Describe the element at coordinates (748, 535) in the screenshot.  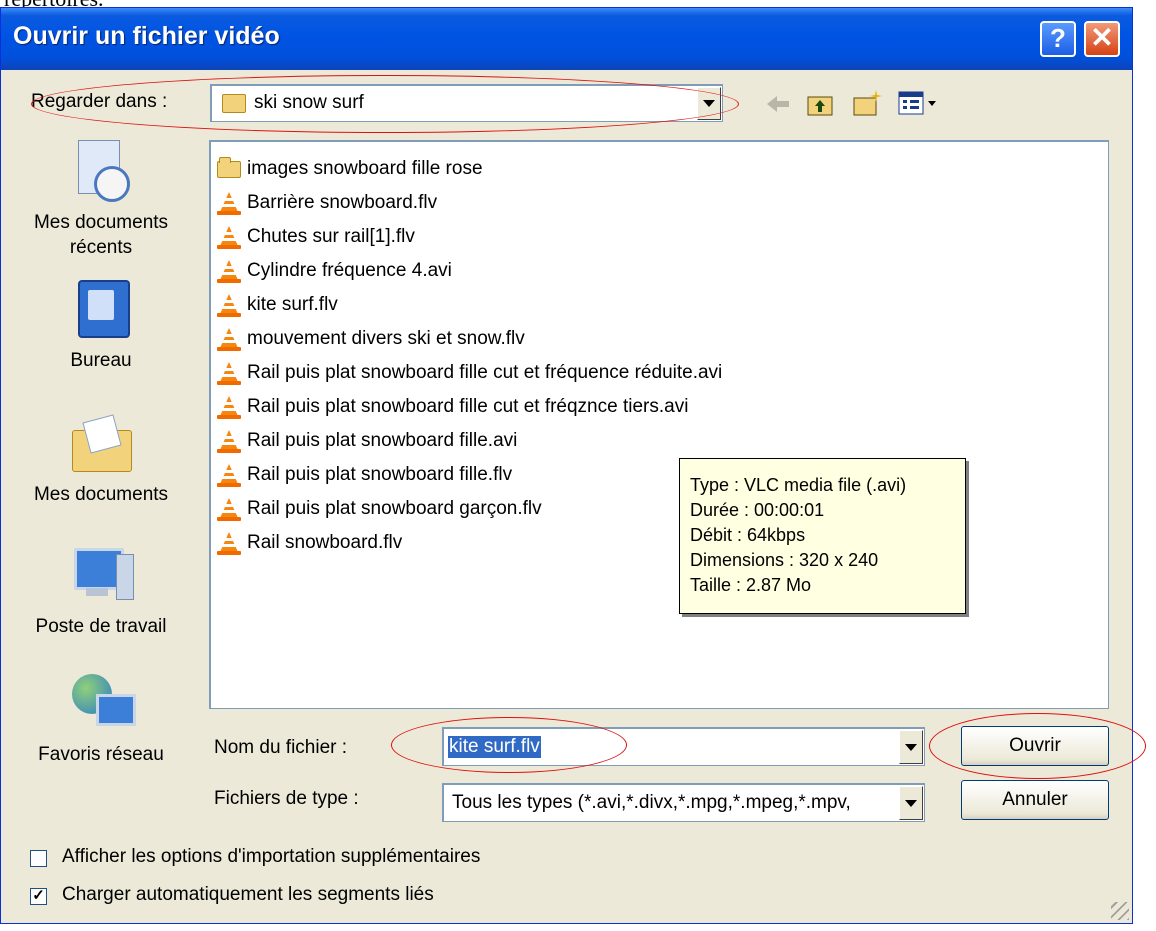
I see `tooltip-bitrate: Débit : 64kbps` at that location.